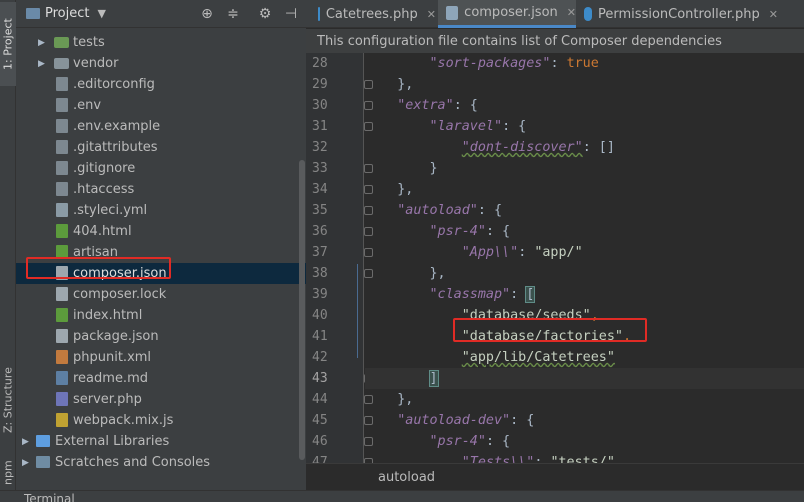 Image resolution: width=804 pixels, height=502 pixels. Describe the element at coordinates (87, 105) in the screenshot. I see `tree-item-label: .env` at that location.